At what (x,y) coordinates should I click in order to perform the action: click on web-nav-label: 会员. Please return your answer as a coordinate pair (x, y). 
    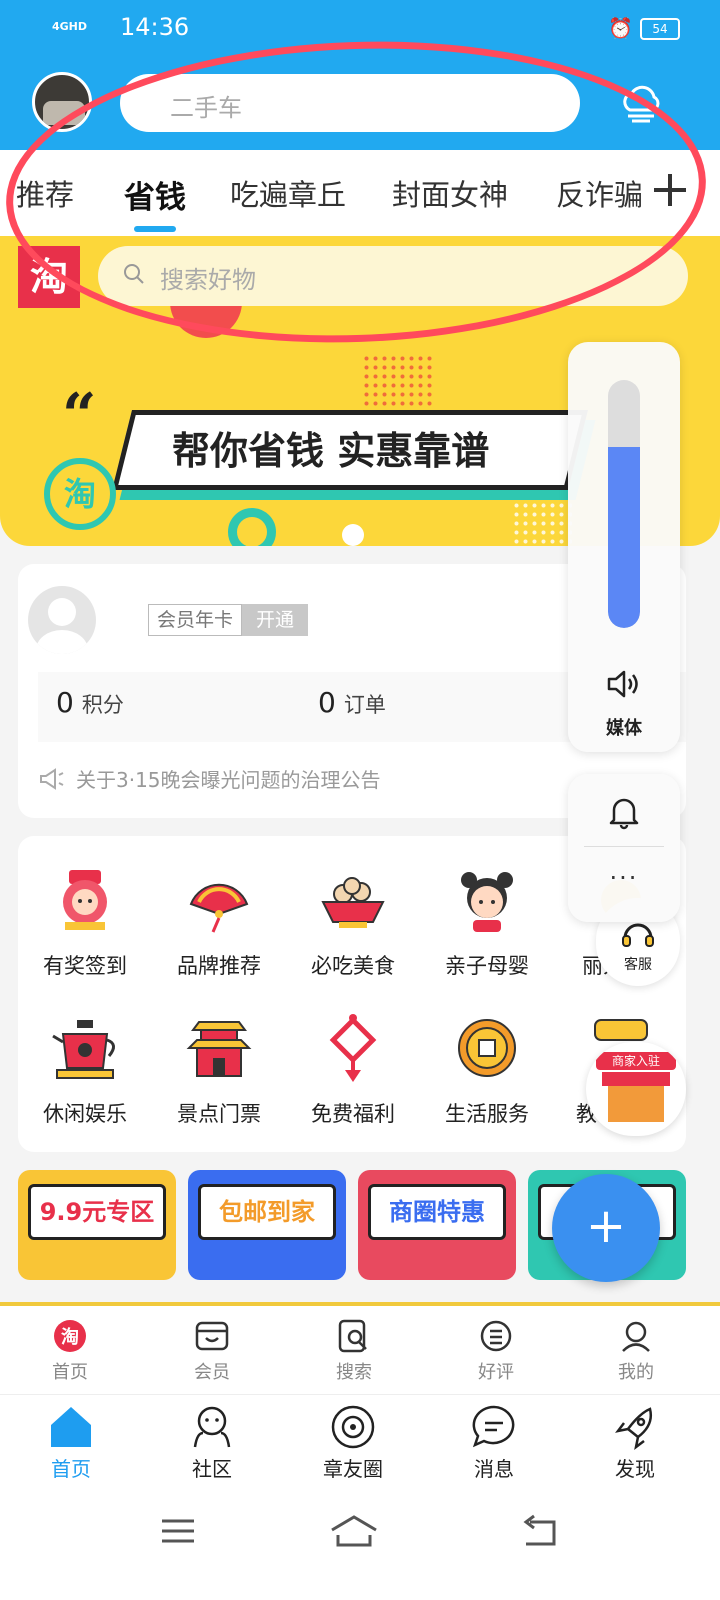
    Looking at the image, I should click on (212, 1372).